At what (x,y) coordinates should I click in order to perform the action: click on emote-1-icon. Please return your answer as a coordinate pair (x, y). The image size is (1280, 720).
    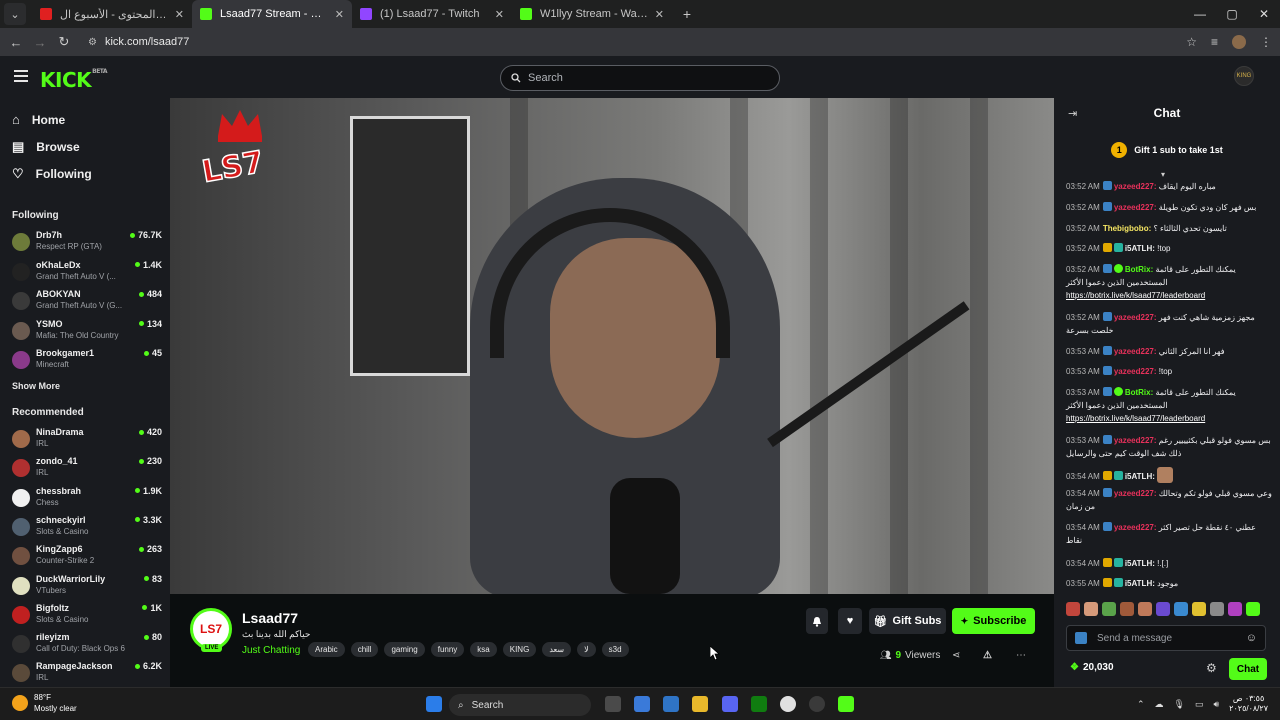
    Looking at the image, I should click on (1073, 609).